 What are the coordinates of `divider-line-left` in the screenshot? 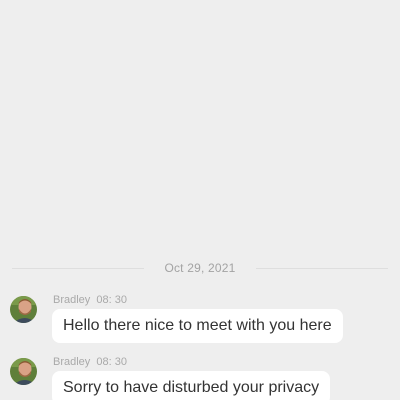 It's located at (78, 268).